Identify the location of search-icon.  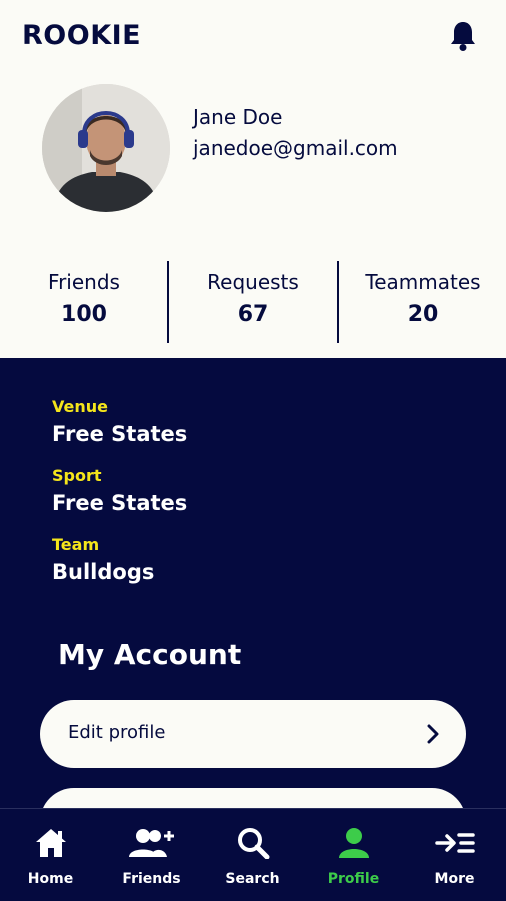
(253, 843).